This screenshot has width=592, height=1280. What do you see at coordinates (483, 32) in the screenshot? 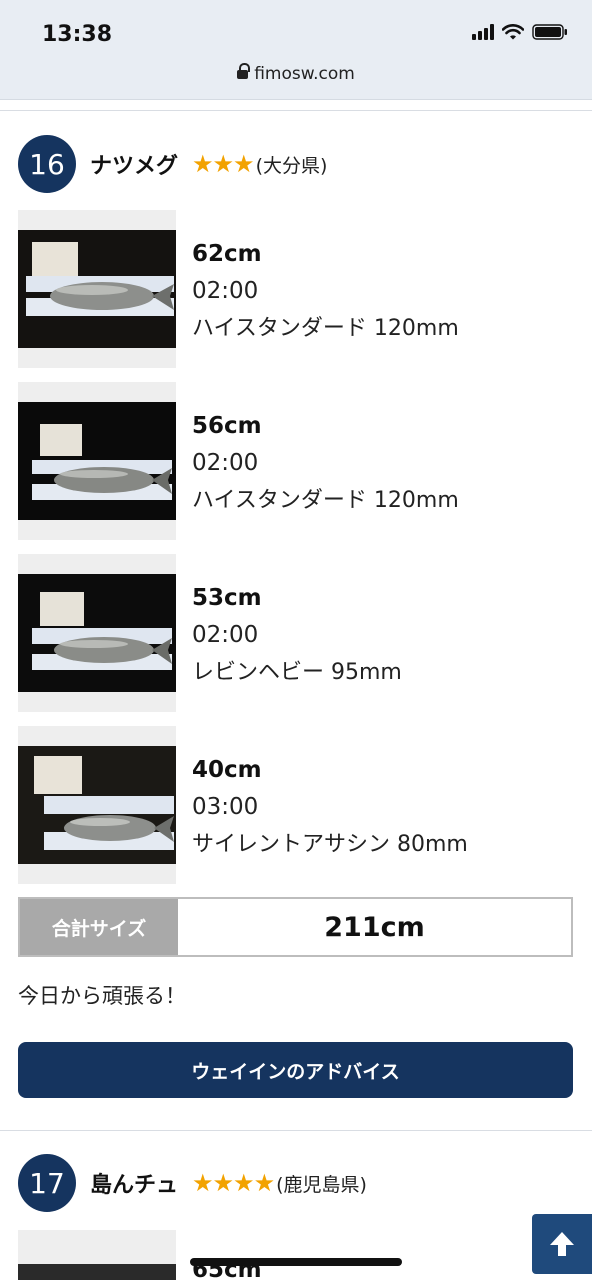
I see `cellular-signal-icon` at bounding box center [483, 32].